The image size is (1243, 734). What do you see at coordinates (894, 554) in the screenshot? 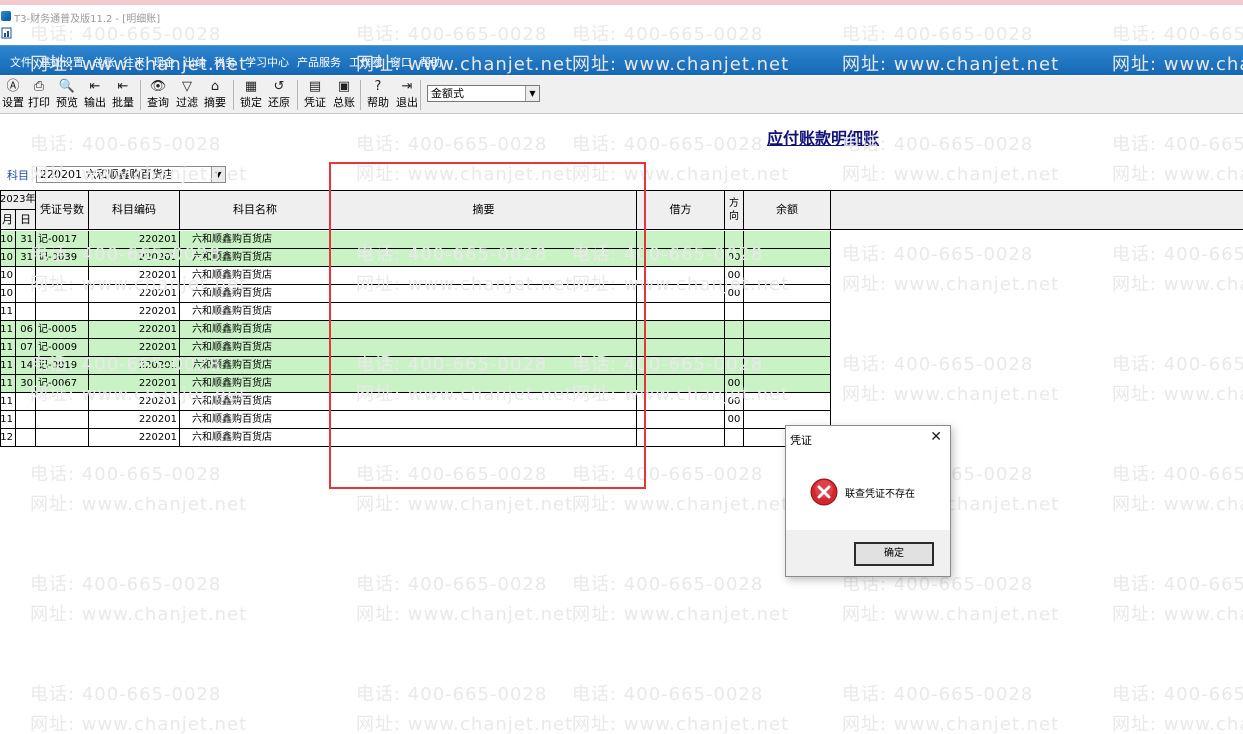
I see `ok-button: 确定` at bounding box center [894, 554].